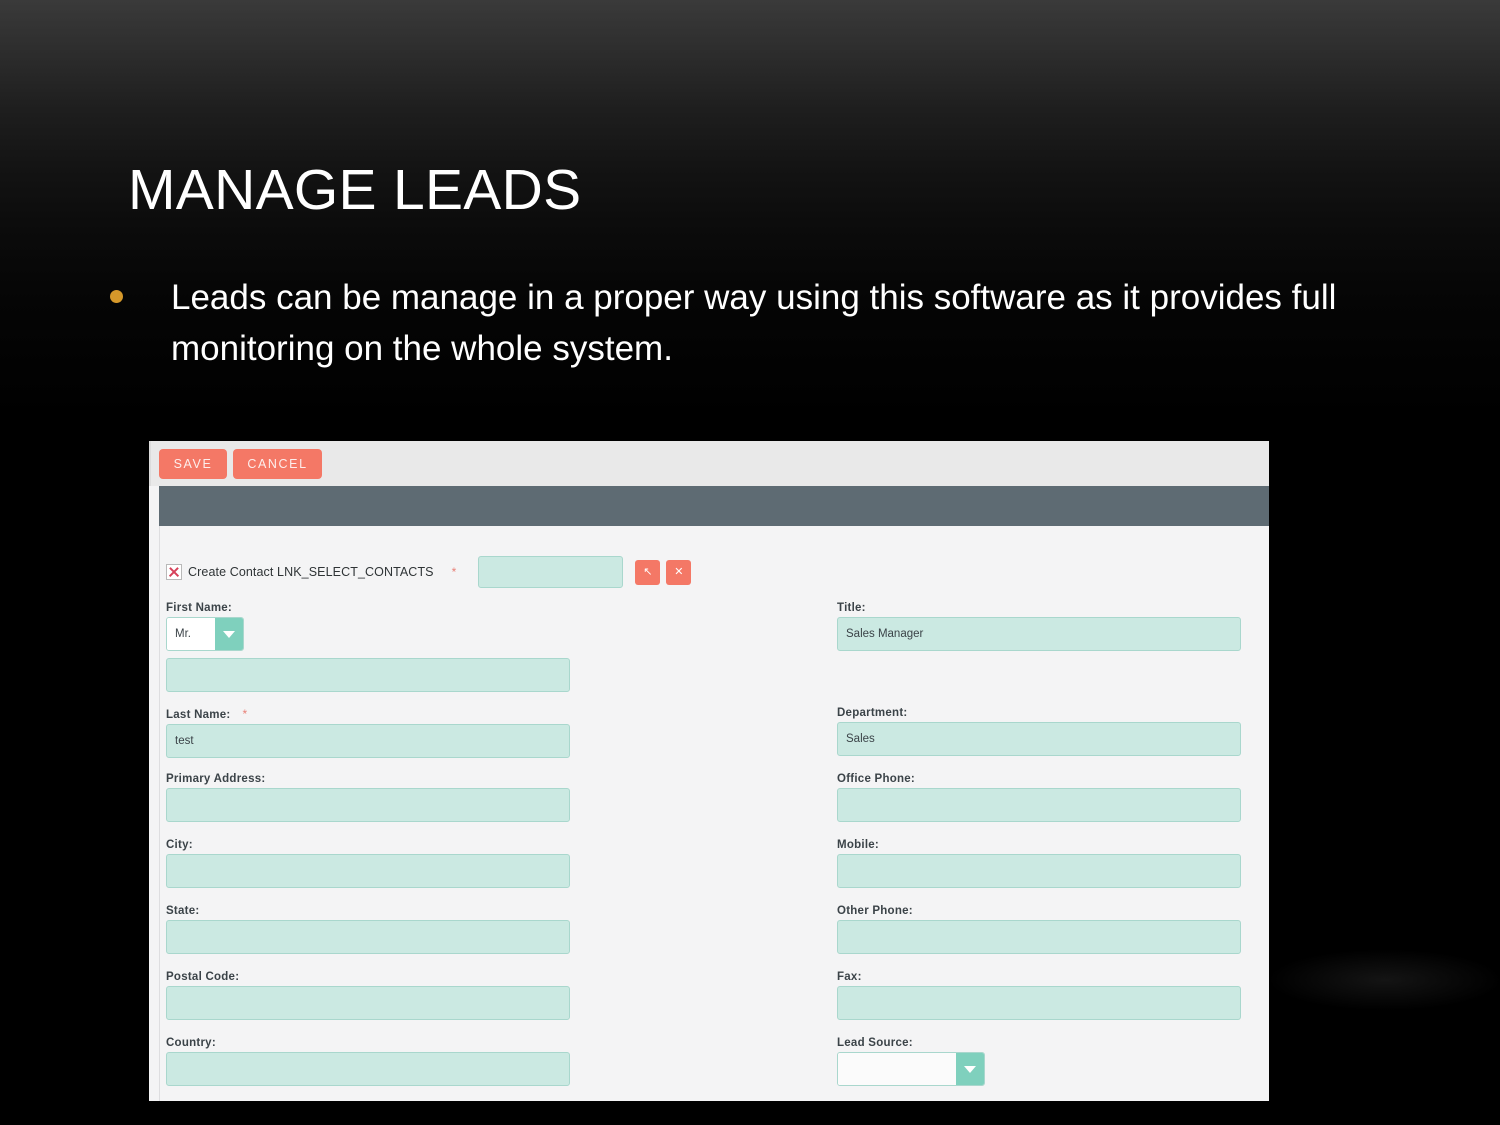 The image size is (1500, 1125). What do you see at coordinates (1039, 1003) in the screenshot?
I see `fax-input` at bounding box center [1039, 1003].